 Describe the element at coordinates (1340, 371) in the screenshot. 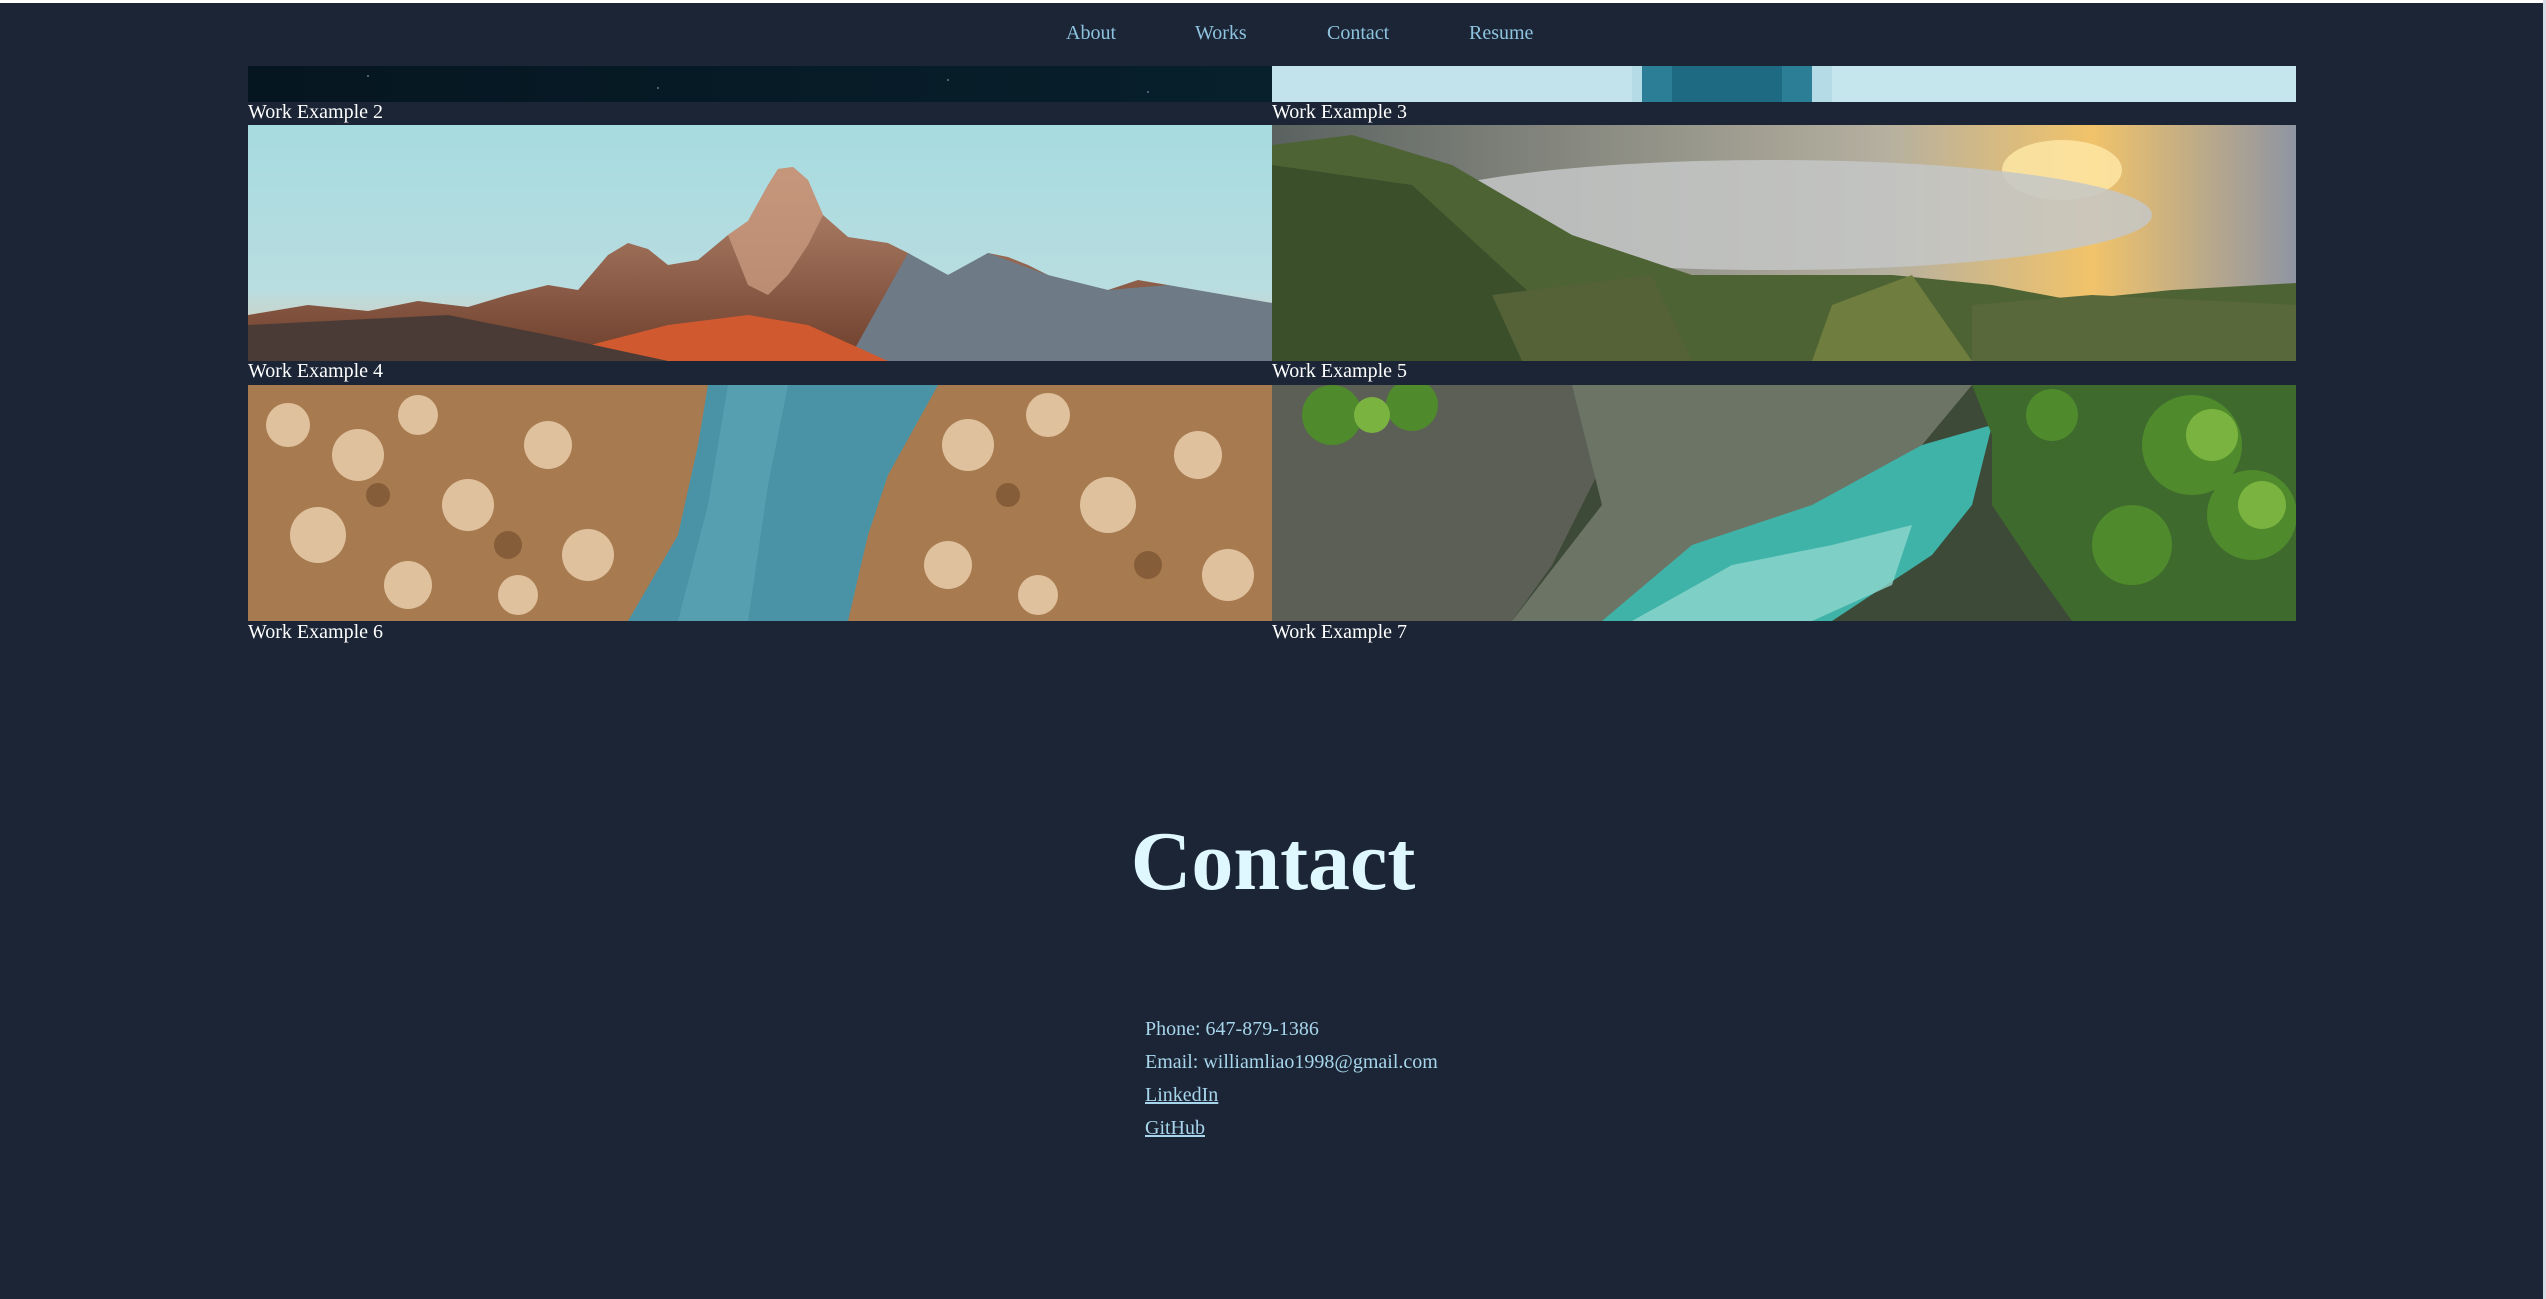

I see `work-caption: Work Example 5` at that location.